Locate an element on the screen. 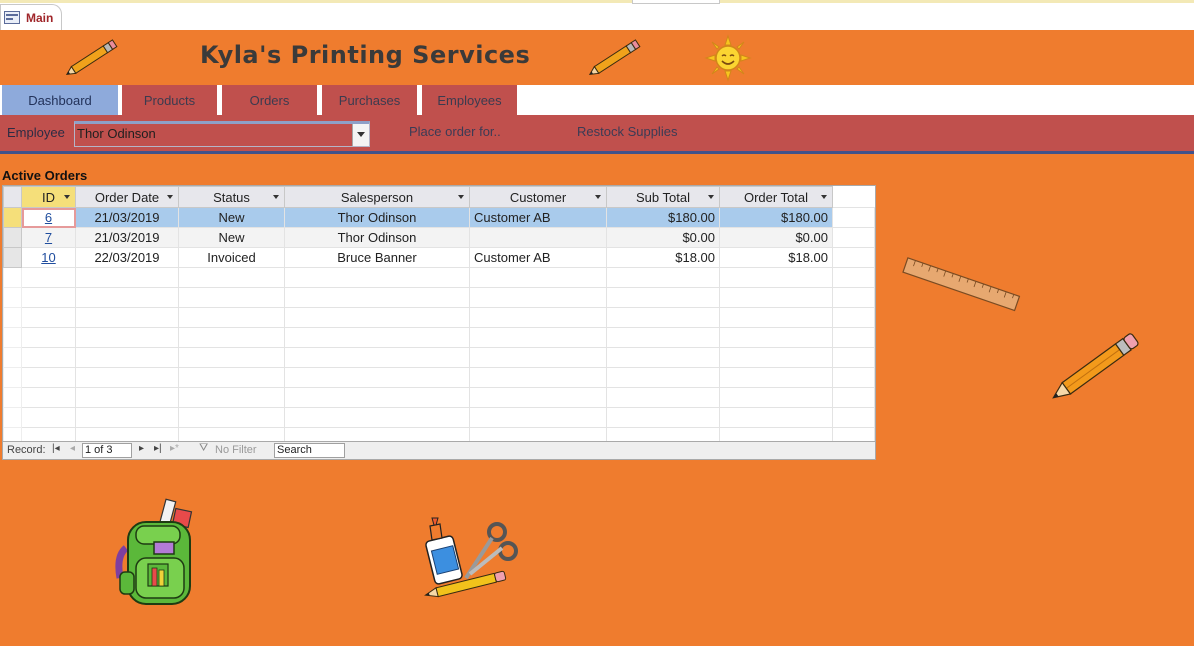 This screenshot has height=646, width=1194. ribbon-edge-box is located at coordinates (676, 2).